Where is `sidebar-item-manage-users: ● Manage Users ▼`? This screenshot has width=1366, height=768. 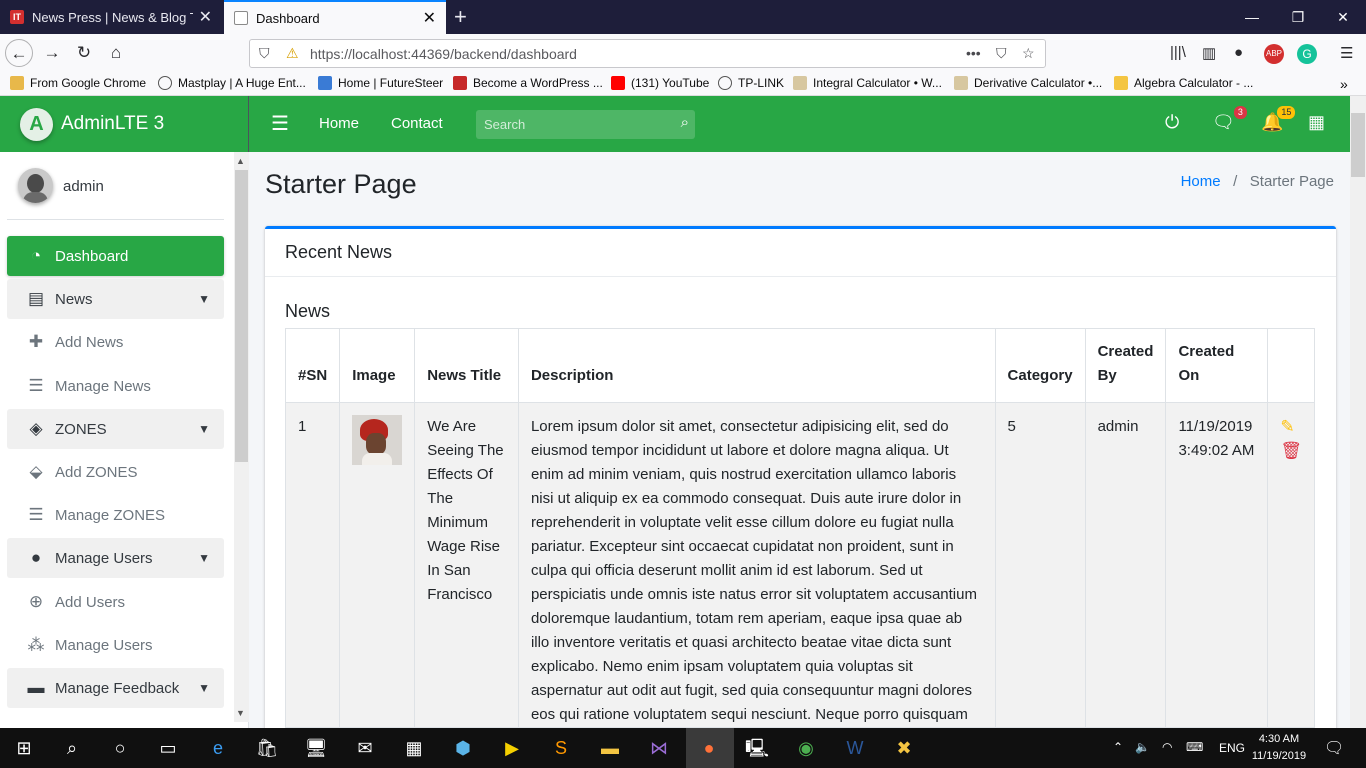
sidebar-item-manage-users: ● Manage Users ▼ is located at coordinates (115, 558).